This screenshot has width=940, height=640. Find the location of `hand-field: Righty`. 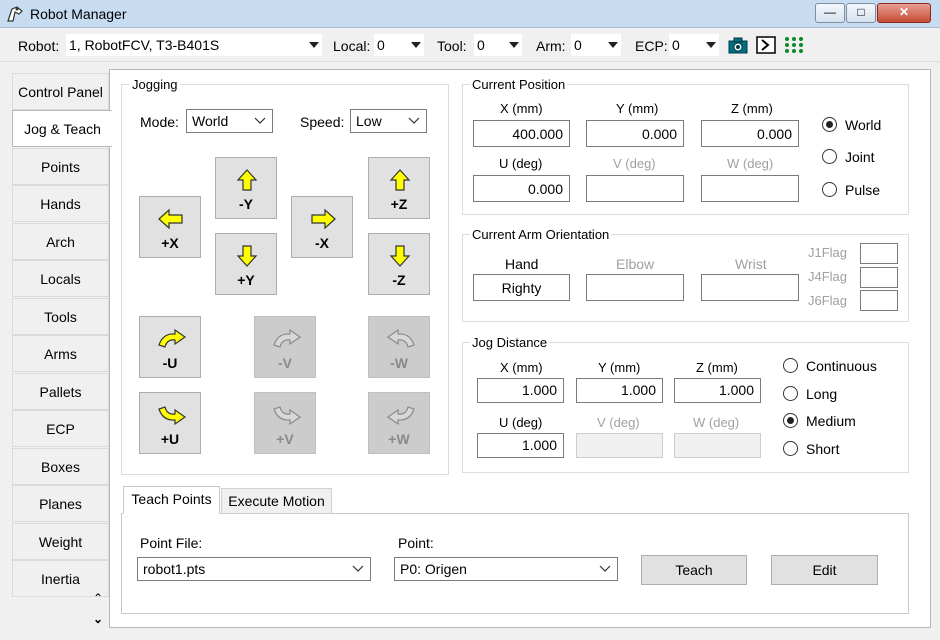

hand-field: Righty is located at coordinates (521, 287).